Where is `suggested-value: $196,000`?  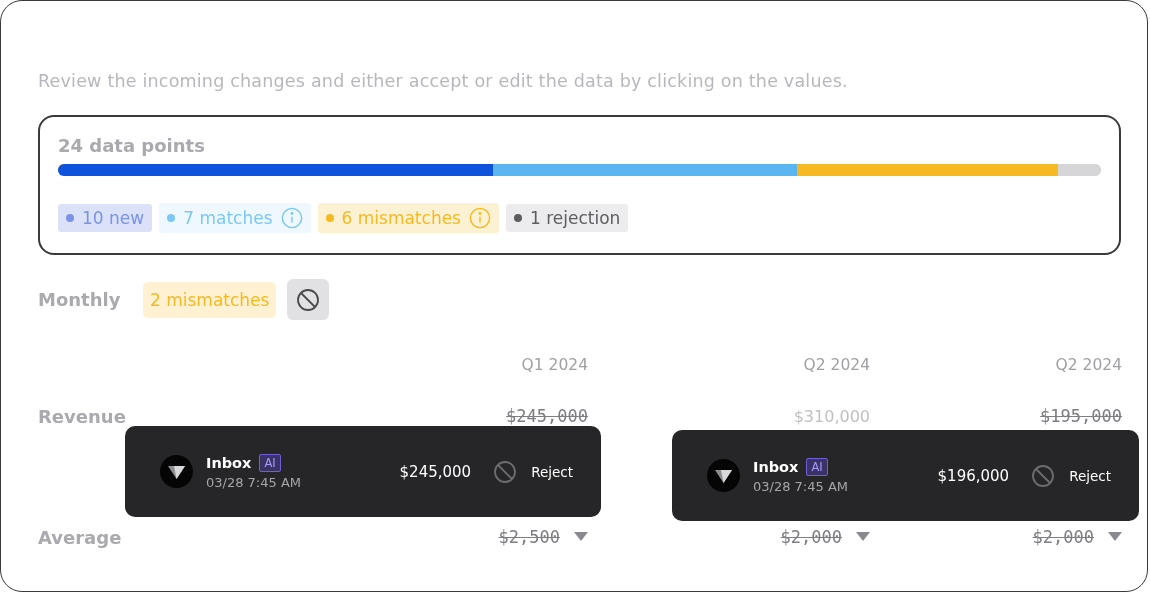
suggested-value: $196,000 is located at coordinates (973, 475).